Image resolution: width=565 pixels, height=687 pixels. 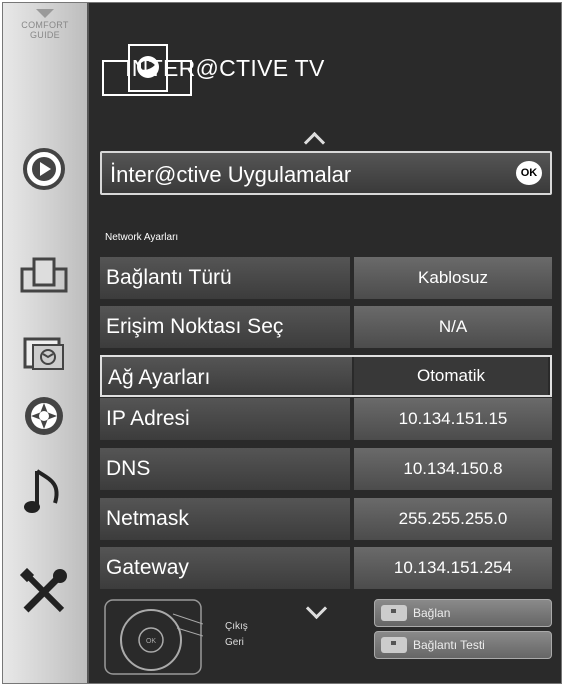 I want to click on setting-value: Otomatik, so click(x=451, y=376).